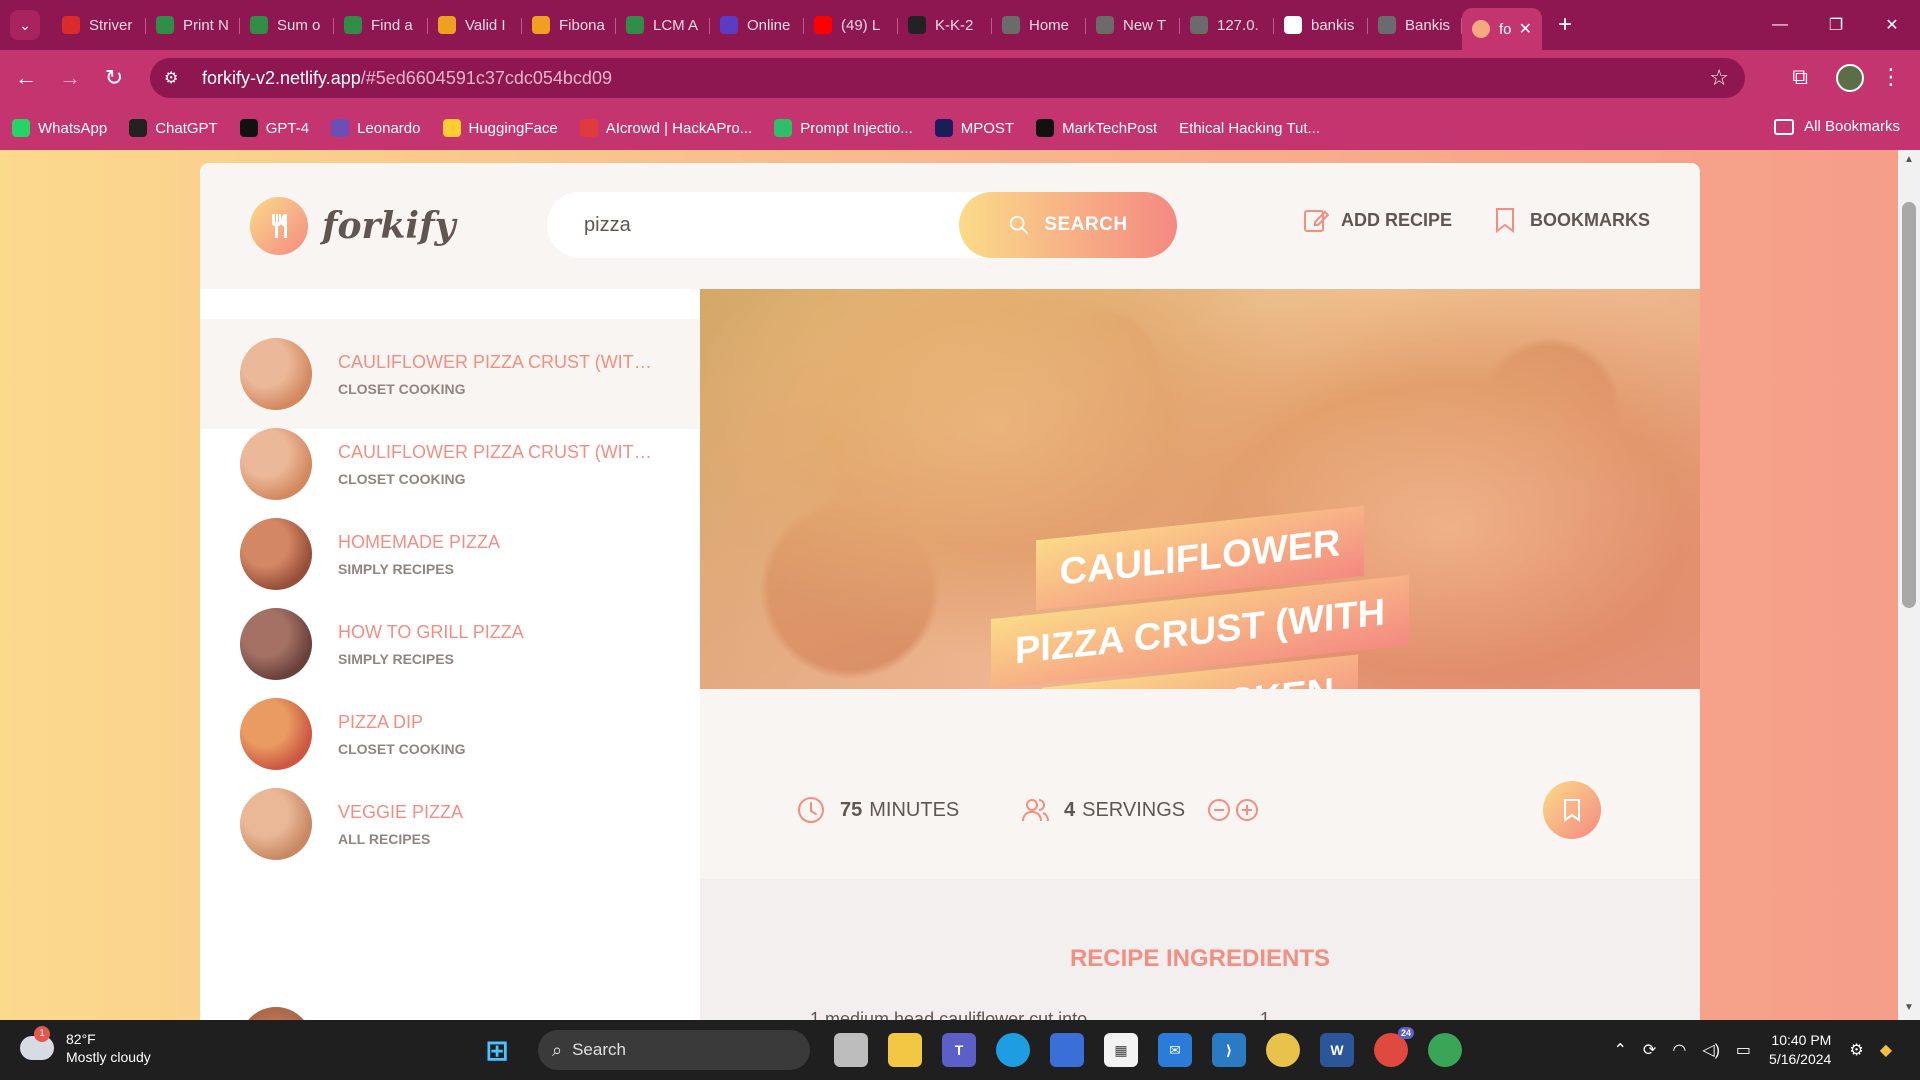 The height and width of the screenshot is (1080, 1920). Describe the element at coordinates (1743, 1050) in the screenshot. I see `battery-icon: ▭` at that location.